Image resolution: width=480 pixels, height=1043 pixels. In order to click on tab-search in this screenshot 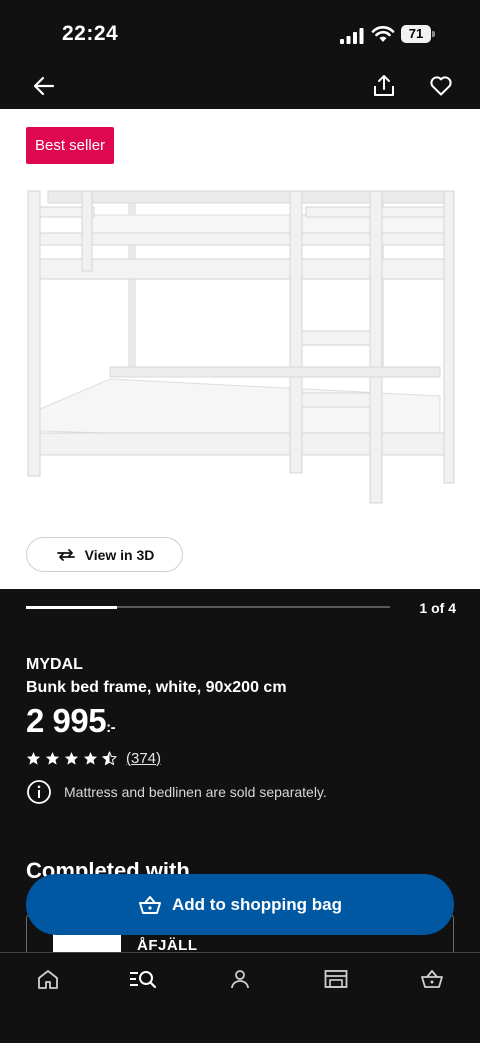, I will do `click(143, 979)`.